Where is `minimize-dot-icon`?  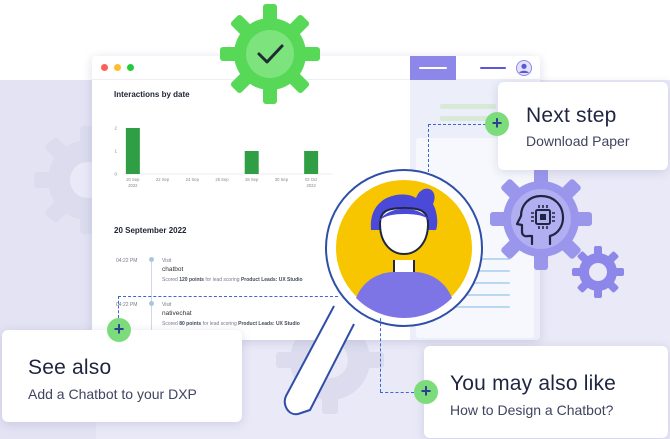
minimize-dot-icon is located at coordinates (117, 67).